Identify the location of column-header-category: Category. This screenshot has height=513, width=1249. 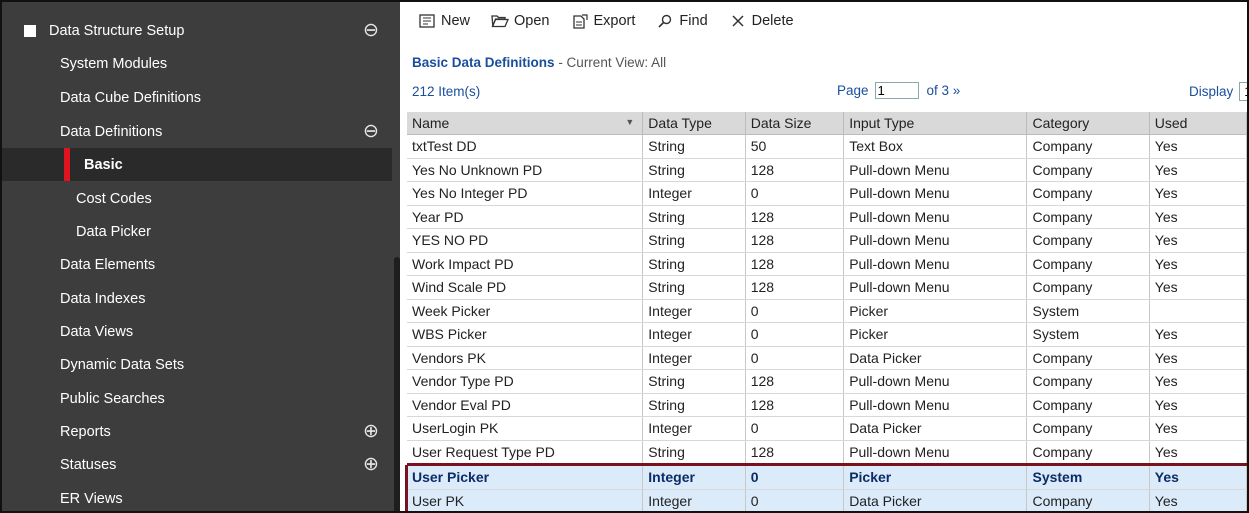
(1088, 123).